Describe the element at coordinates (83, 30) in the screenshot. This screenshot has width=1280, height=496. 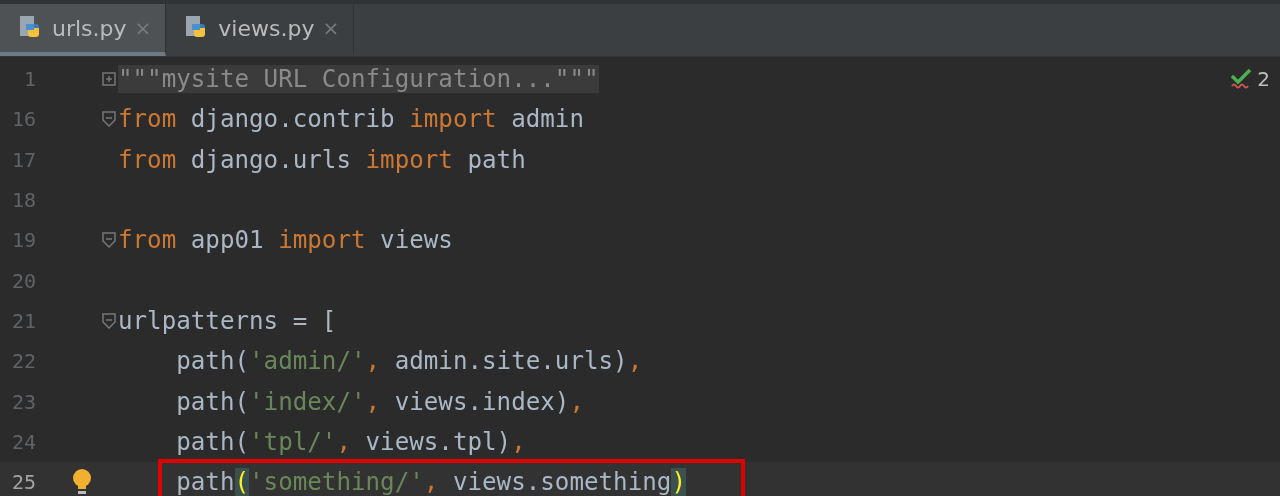
I see `file-tab: urls.py ×` at that location.